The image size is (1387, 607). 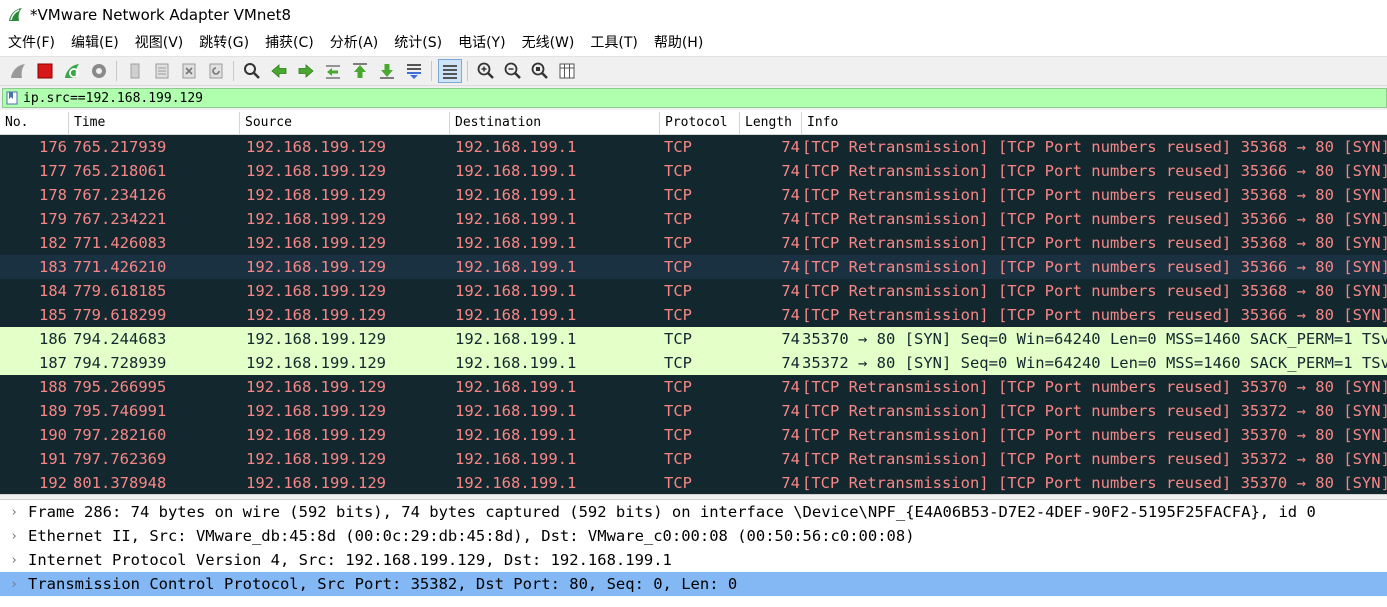 What do you see at coordinates (613, 43) in the screenshot?
I see `menu-tools: 工具(T)` at bounding box center [613, 43].